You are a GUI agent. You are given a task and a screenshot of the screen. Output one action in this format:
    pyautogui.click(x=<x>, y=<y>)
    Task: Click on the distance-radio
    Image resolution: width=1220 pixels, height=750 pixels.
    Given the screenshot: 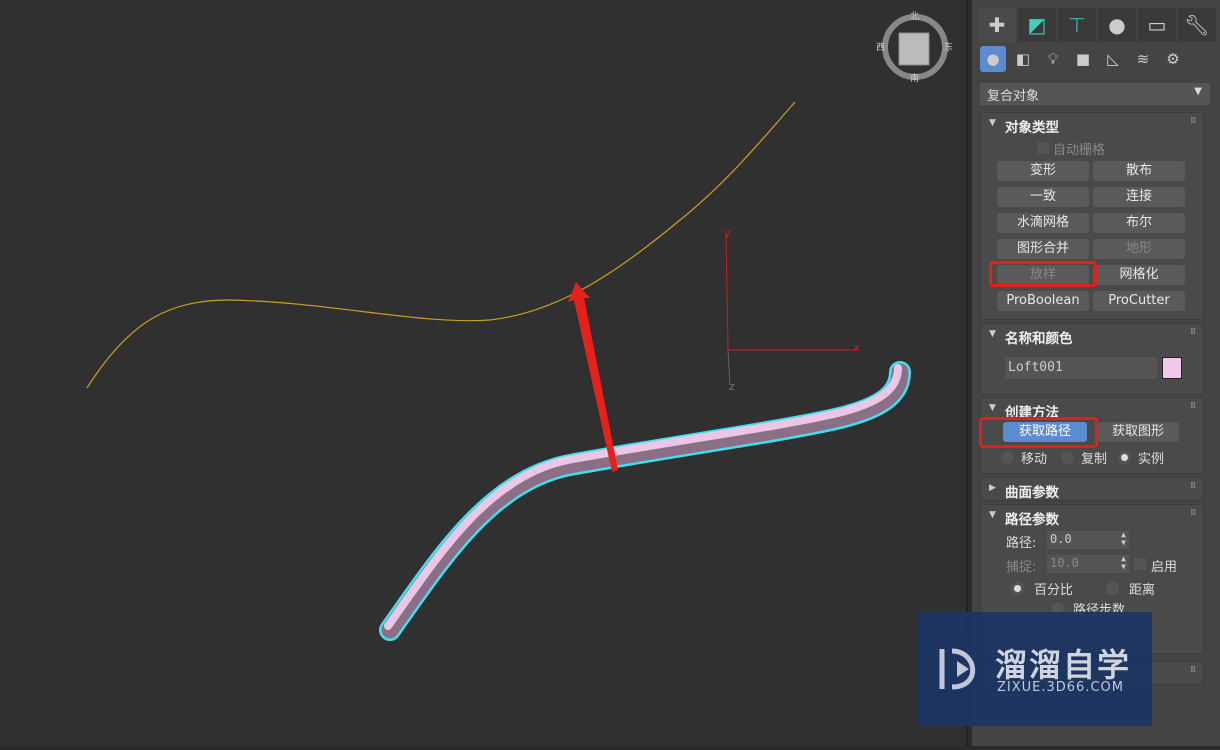 What is the action you would take?
    pyautogui.click(x=1112, y=588)
    